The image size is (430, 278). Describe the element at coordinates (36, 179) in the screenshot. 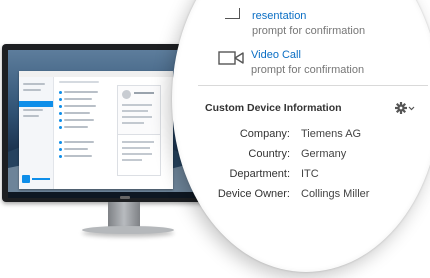

I see `brand-logo` at that location.